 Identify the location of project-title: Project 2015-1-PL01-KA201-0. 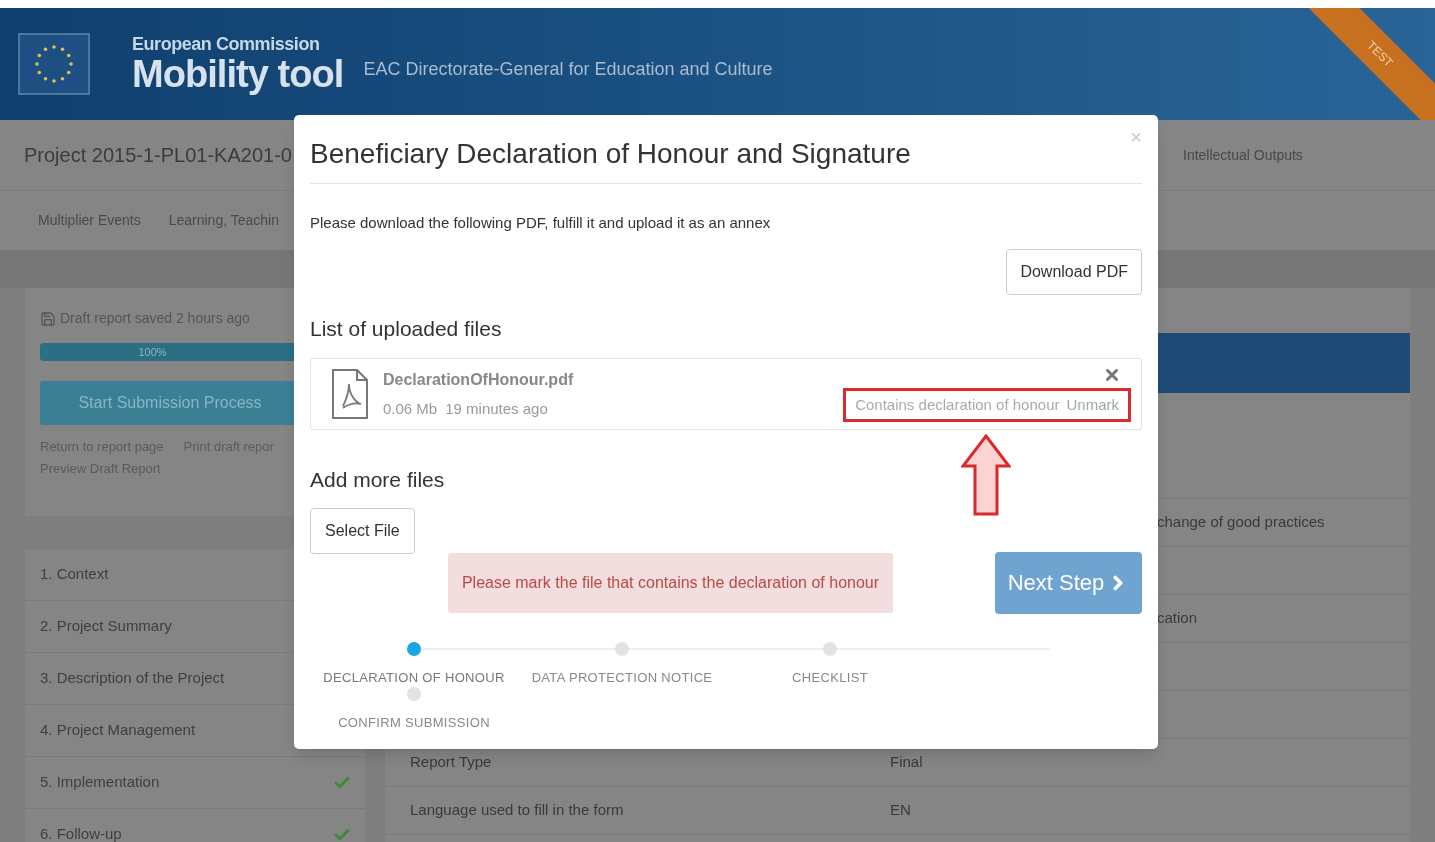
(158, 155).